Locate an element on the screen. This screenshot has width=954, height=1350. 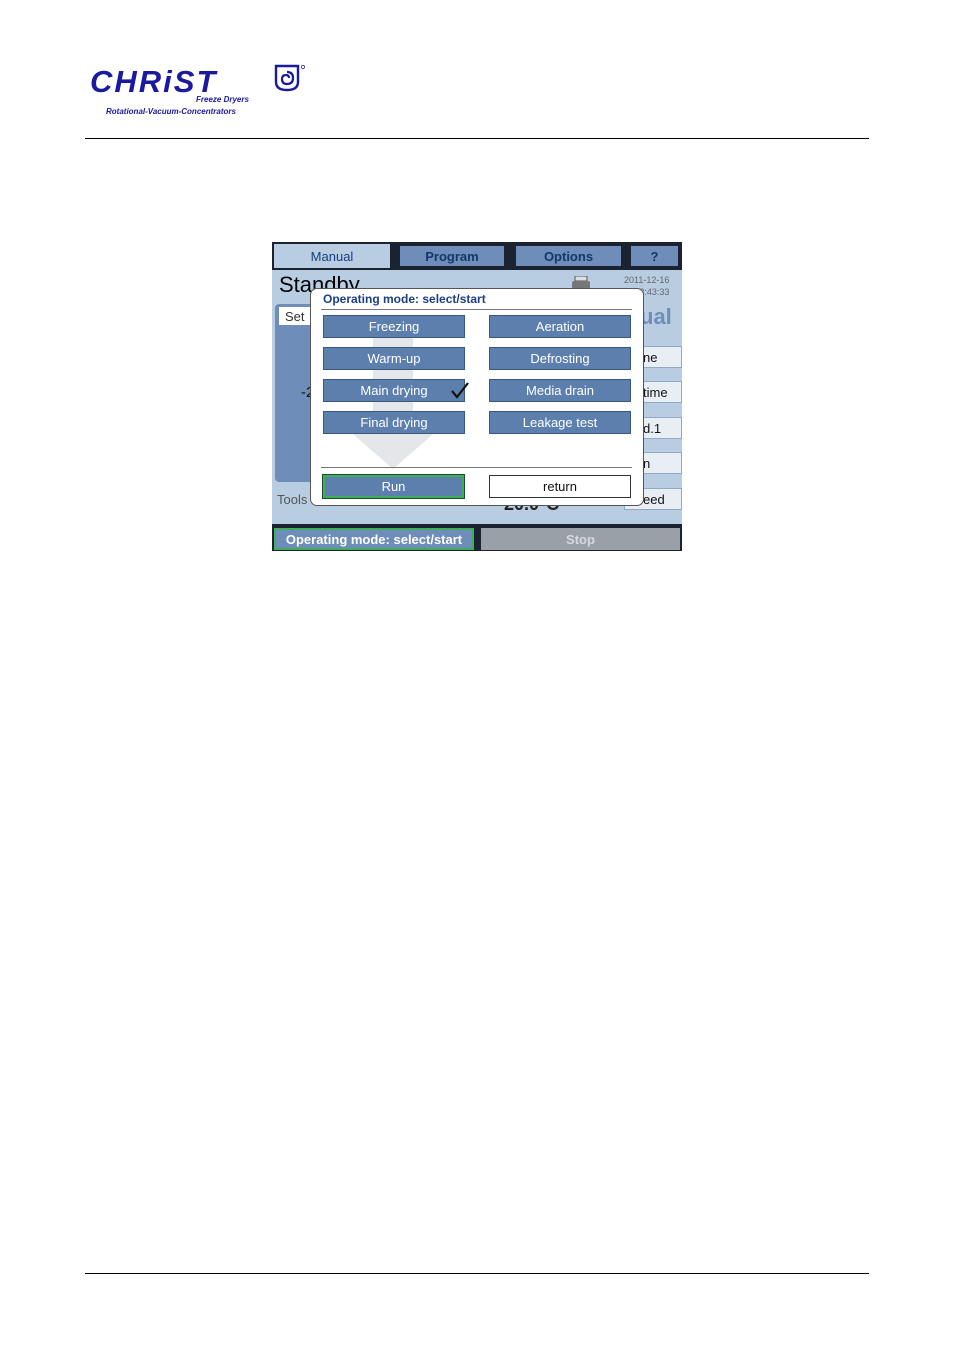
mode-button-leakage-test: Leakage test is located at coordinates (560, 422).